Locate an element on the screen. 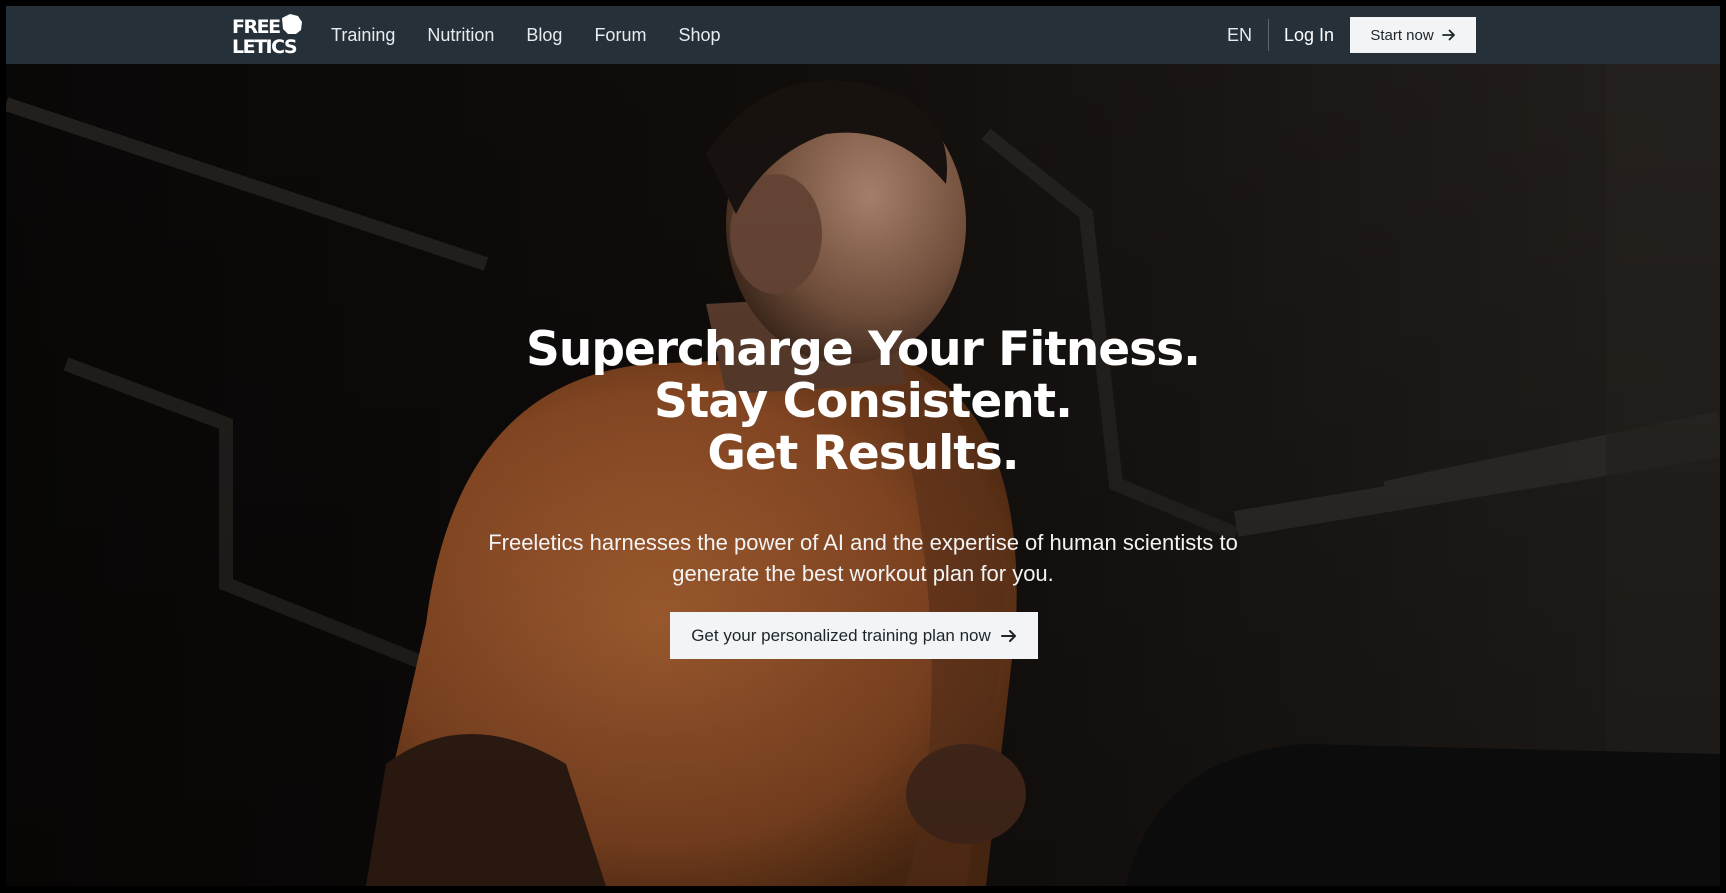  nav-link-blog: Blog is located at coordinates (544, 35).